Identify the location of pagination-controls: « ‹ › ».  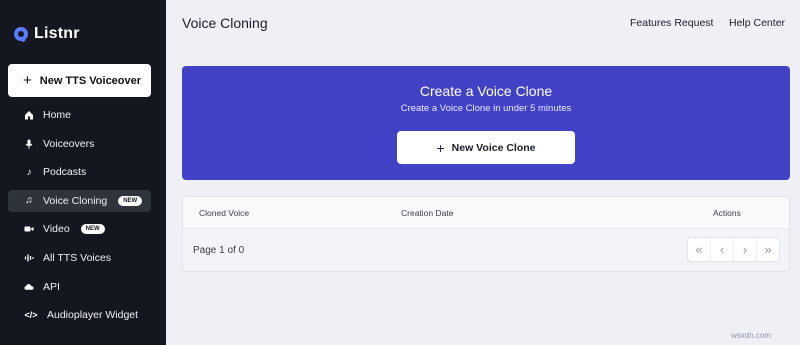
(733, 249).